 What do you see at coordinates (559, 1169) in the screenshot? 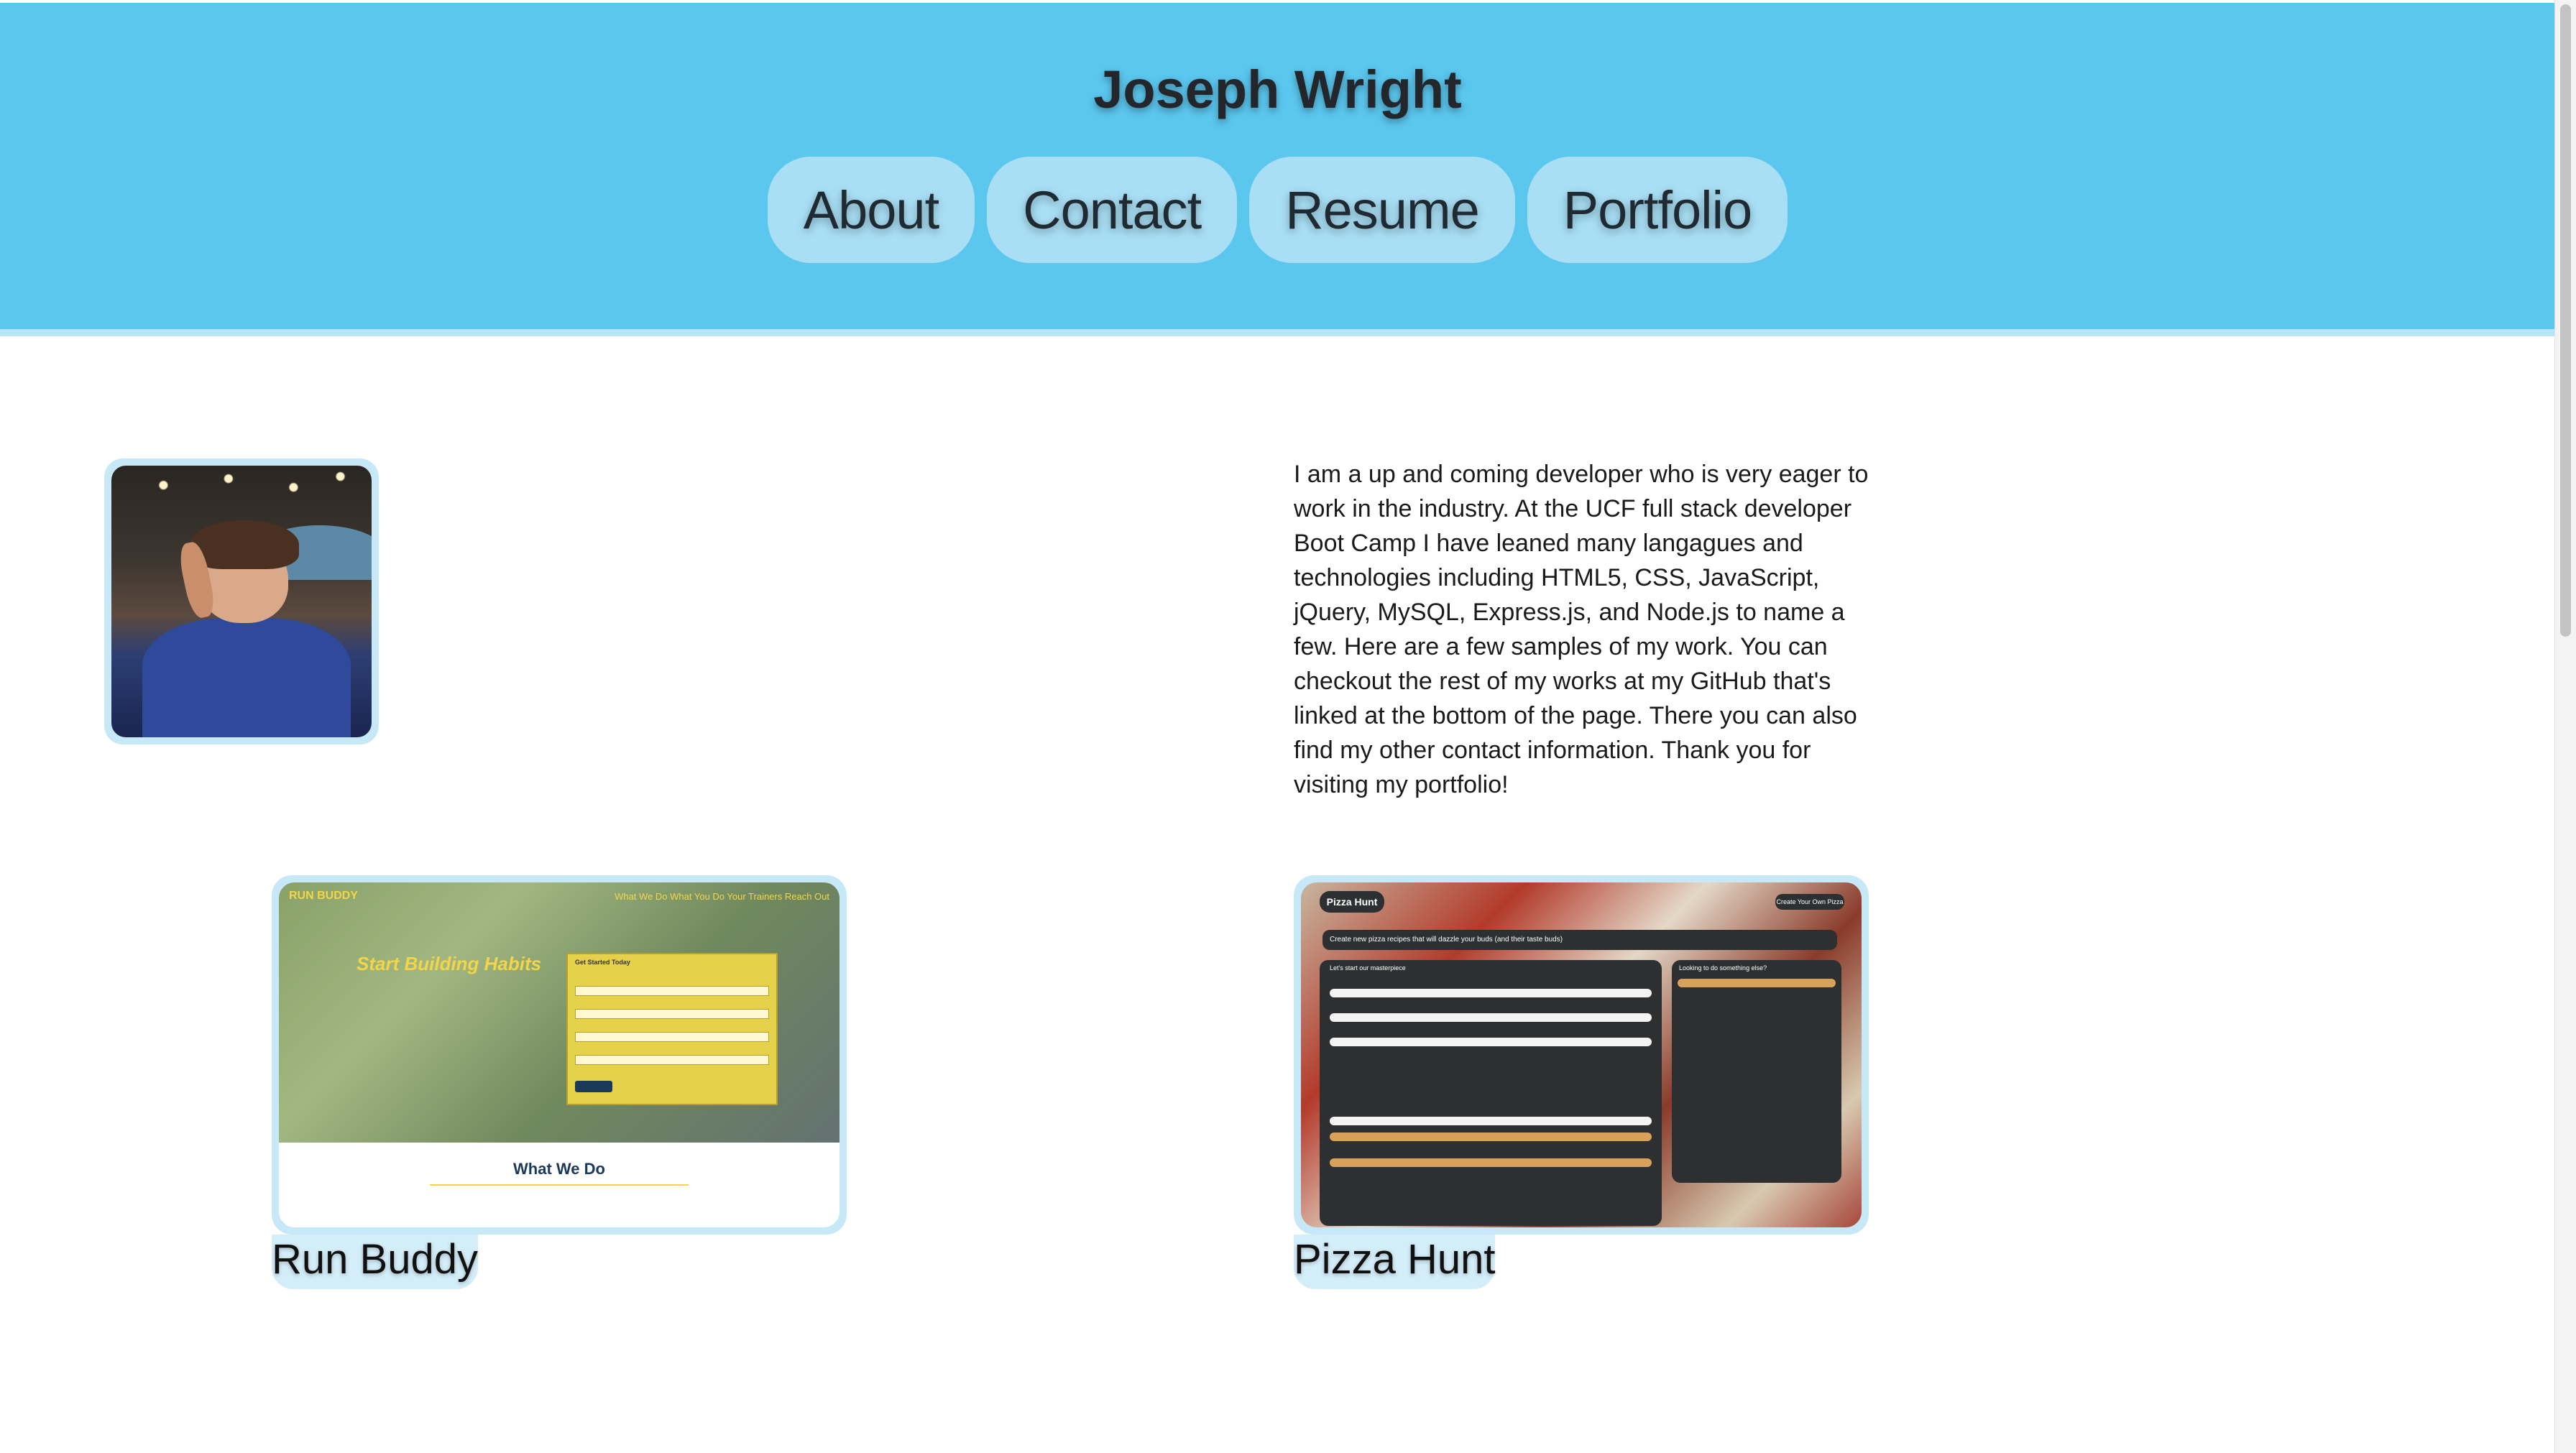
I see `run-buddy-section-title: What We Do` at bounding box center [559, 1169].